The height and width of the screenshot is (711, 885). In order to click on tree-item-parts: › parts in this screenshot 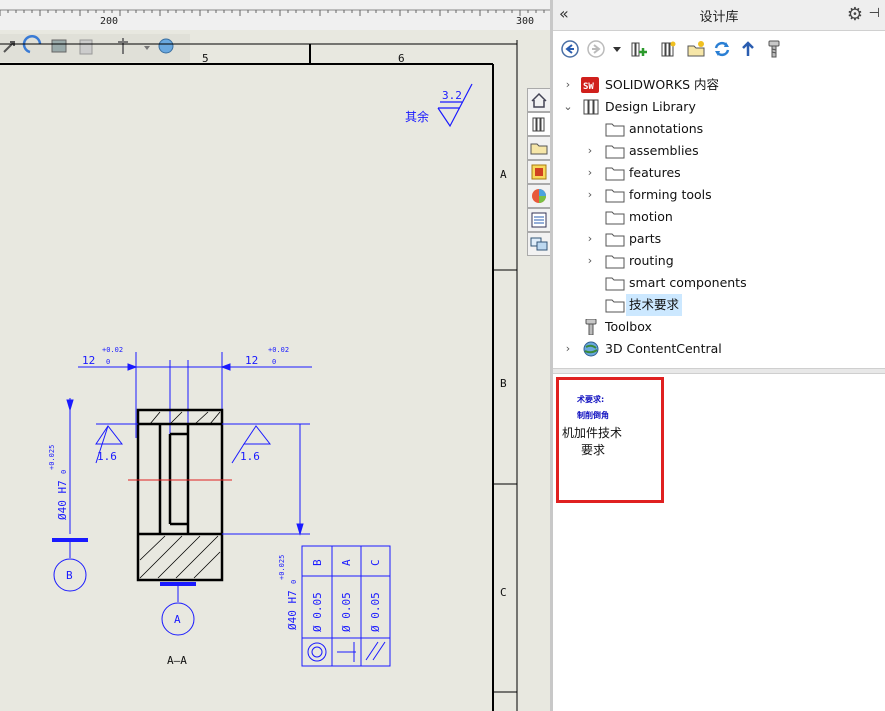, I will do `click(719, 239)`.